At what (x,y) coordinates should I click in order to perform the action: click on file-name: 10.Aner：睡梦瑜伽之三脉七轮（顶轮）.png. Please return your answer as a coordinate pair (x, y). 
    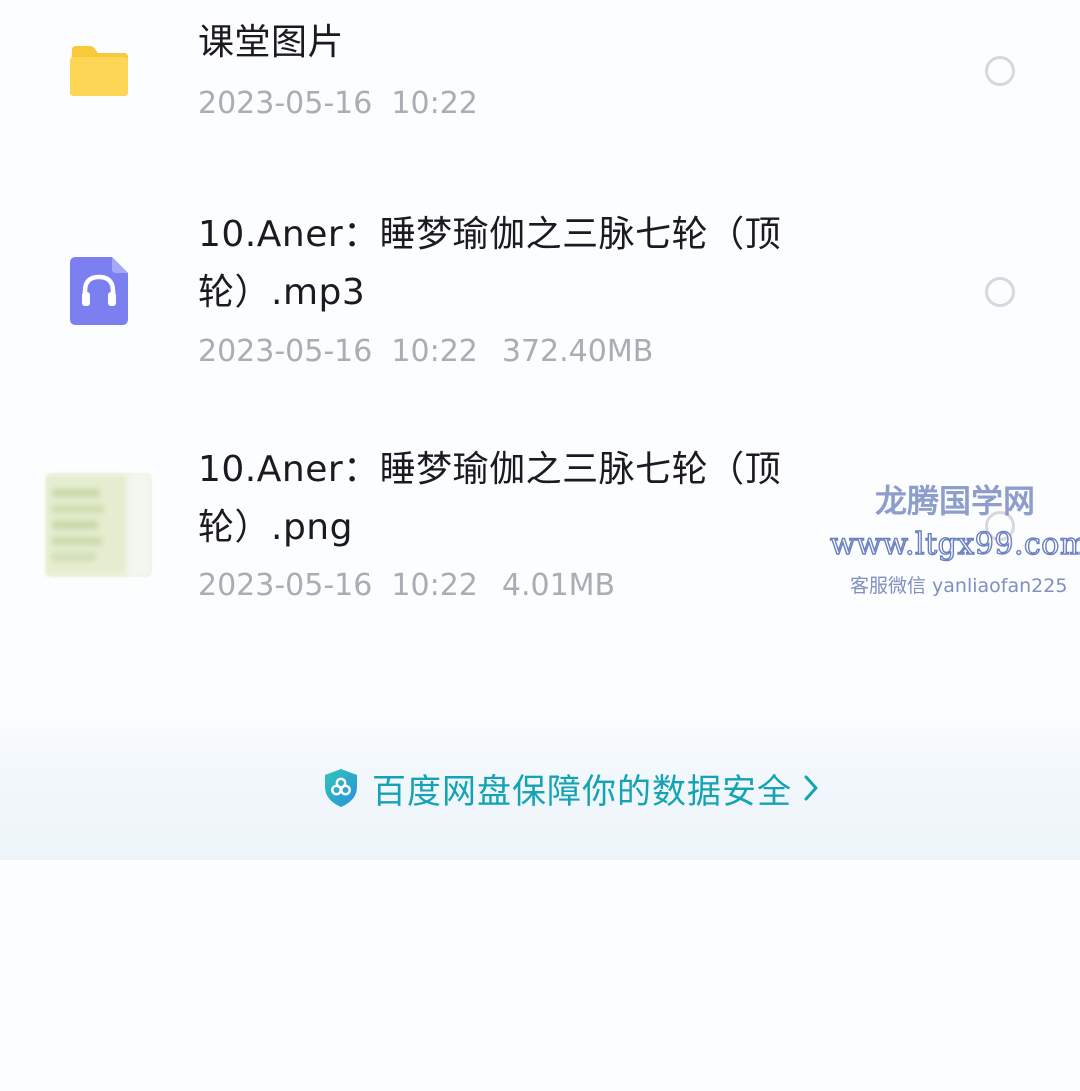
    Looking at the image, I should click on (490, 498).